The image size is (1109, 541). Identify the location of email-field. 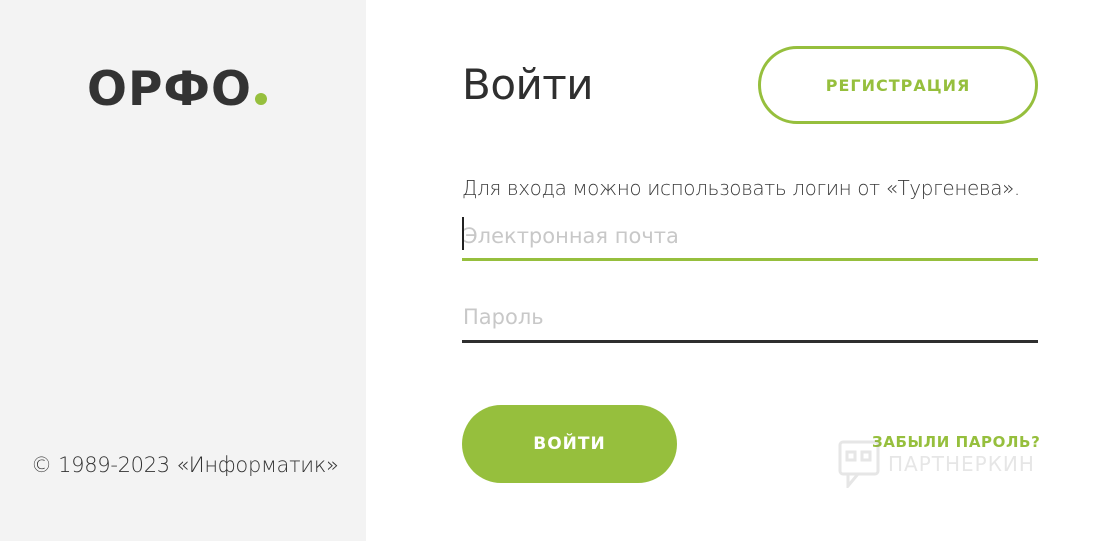
(750, 237).